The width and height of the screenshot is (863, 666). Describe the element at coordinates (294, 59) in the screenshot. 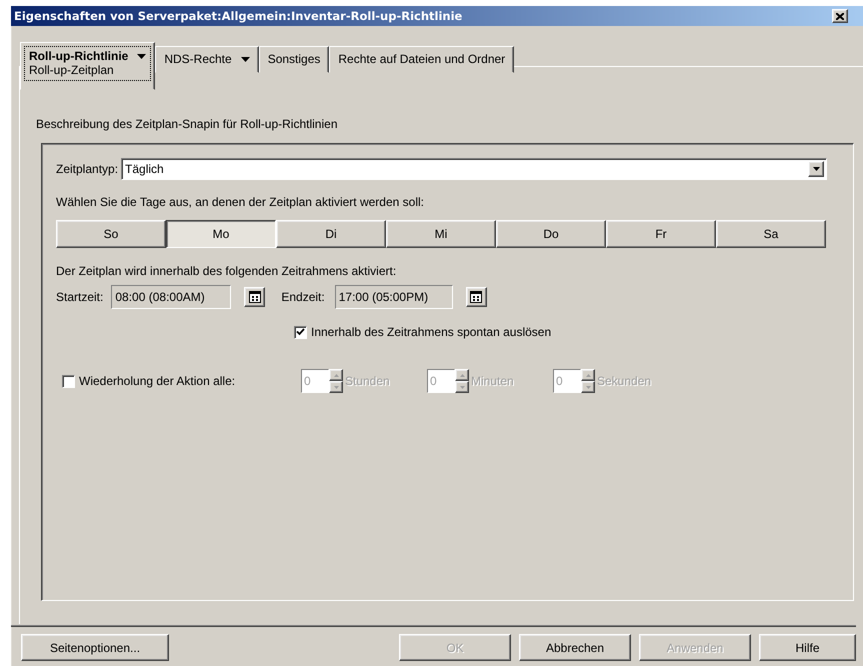

I see `tab: Sonstiges` at that location.